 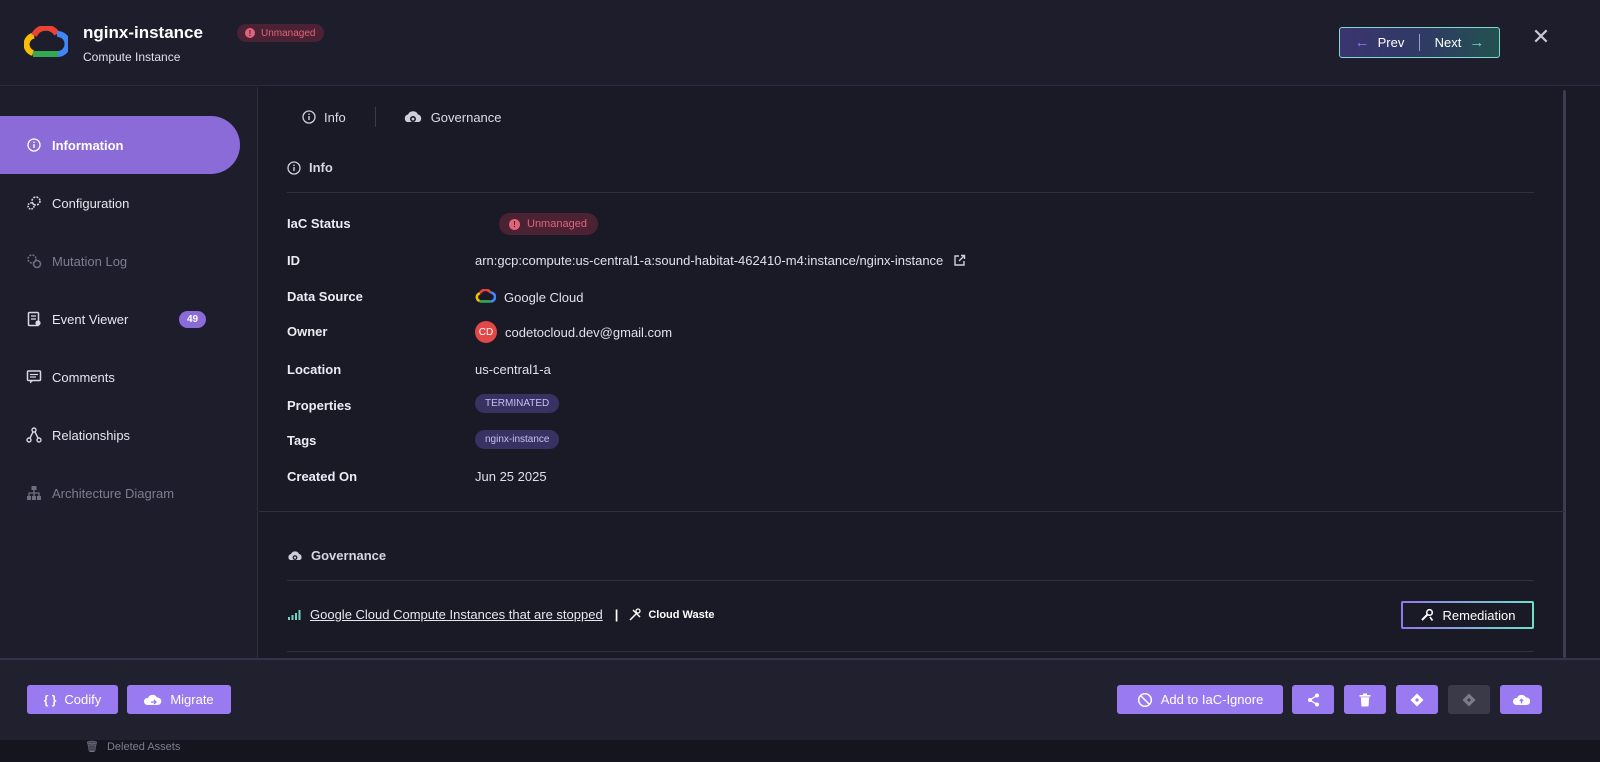 What do you see at coordinates (302, 440) in the screenshot?
I see `tags-label: Tags` at bounding box center [302, 440].